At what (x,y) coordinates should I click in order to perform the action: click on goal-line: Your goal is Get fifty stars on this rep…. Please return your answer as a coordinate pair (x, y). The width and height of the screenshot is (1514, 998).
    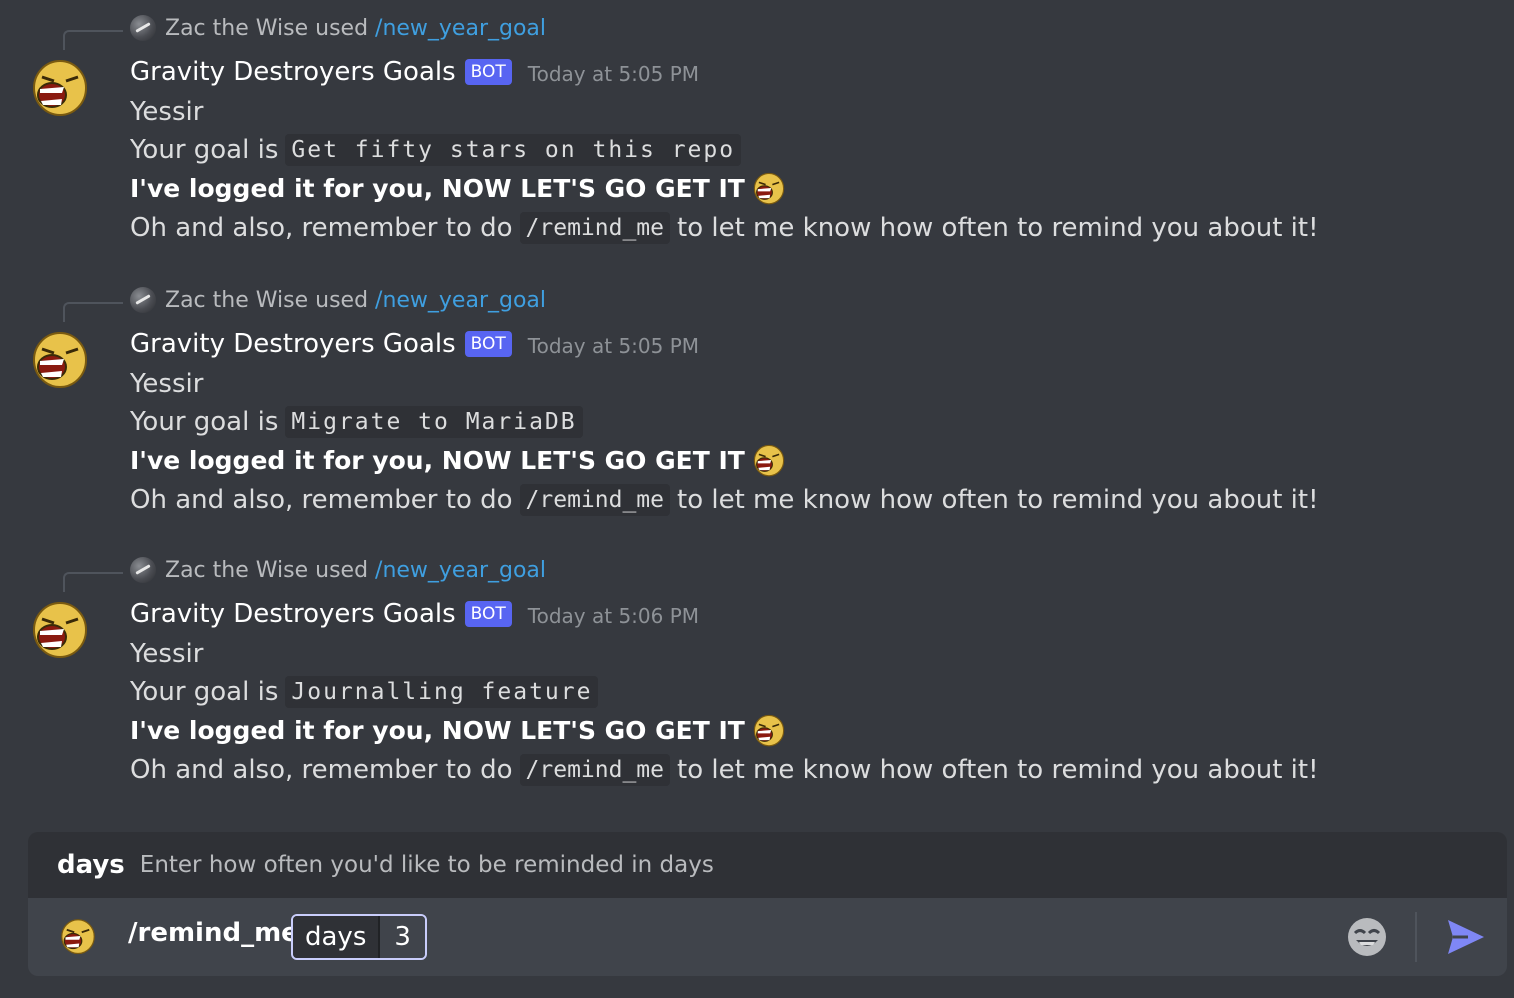
    Looking at the image, I should click on (439, 150).